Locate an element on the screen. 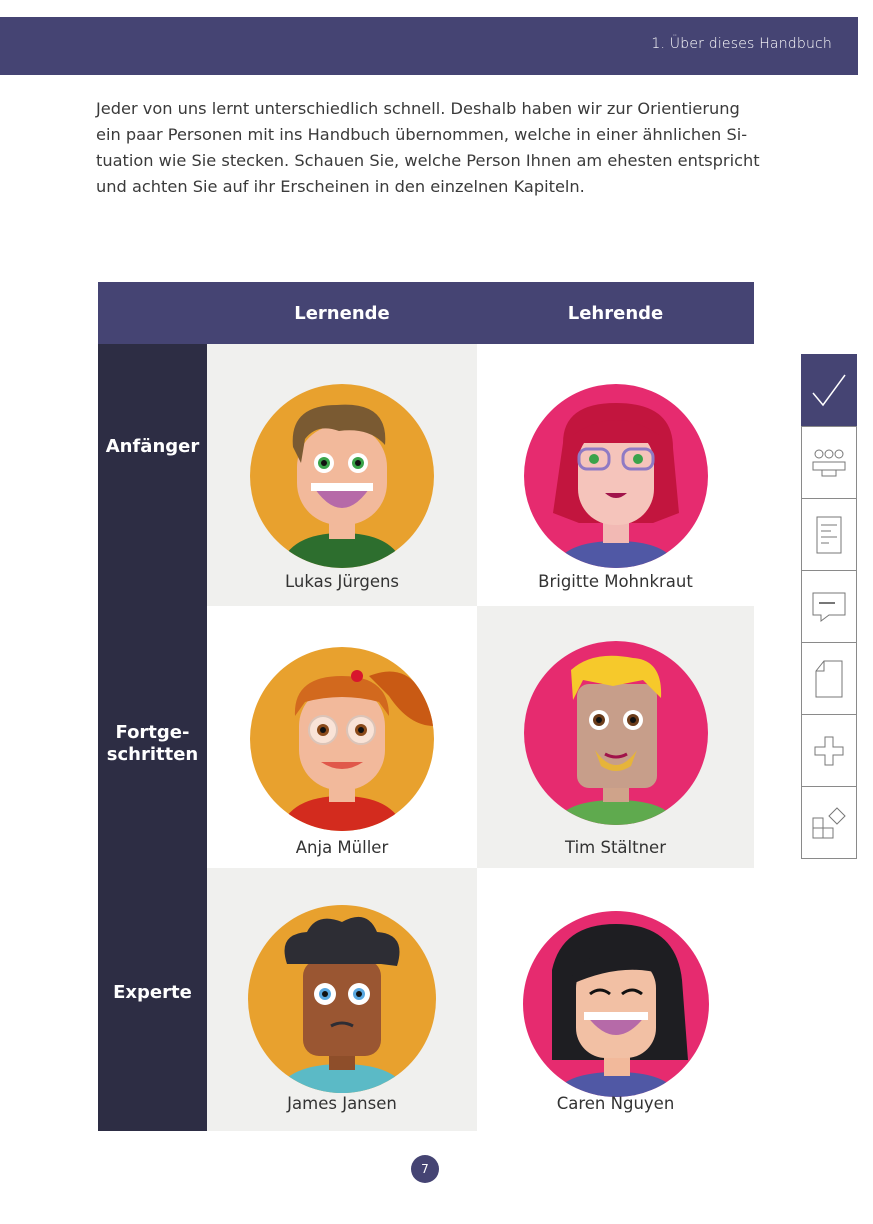  checkmark-icon is located at coordinates (829, 390).